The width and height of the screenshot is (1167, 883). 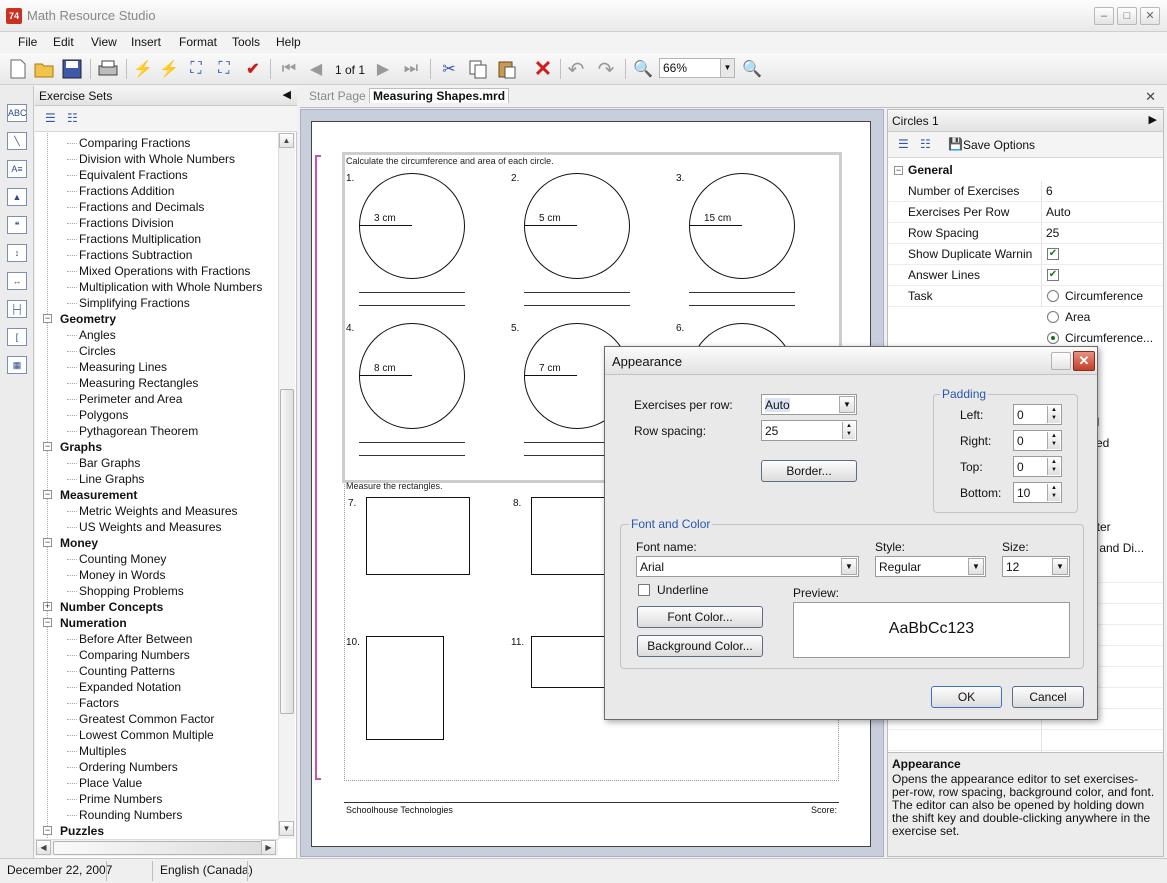 I want to click on zoom-in-icon: 🔍, so click(x=752, y=69).